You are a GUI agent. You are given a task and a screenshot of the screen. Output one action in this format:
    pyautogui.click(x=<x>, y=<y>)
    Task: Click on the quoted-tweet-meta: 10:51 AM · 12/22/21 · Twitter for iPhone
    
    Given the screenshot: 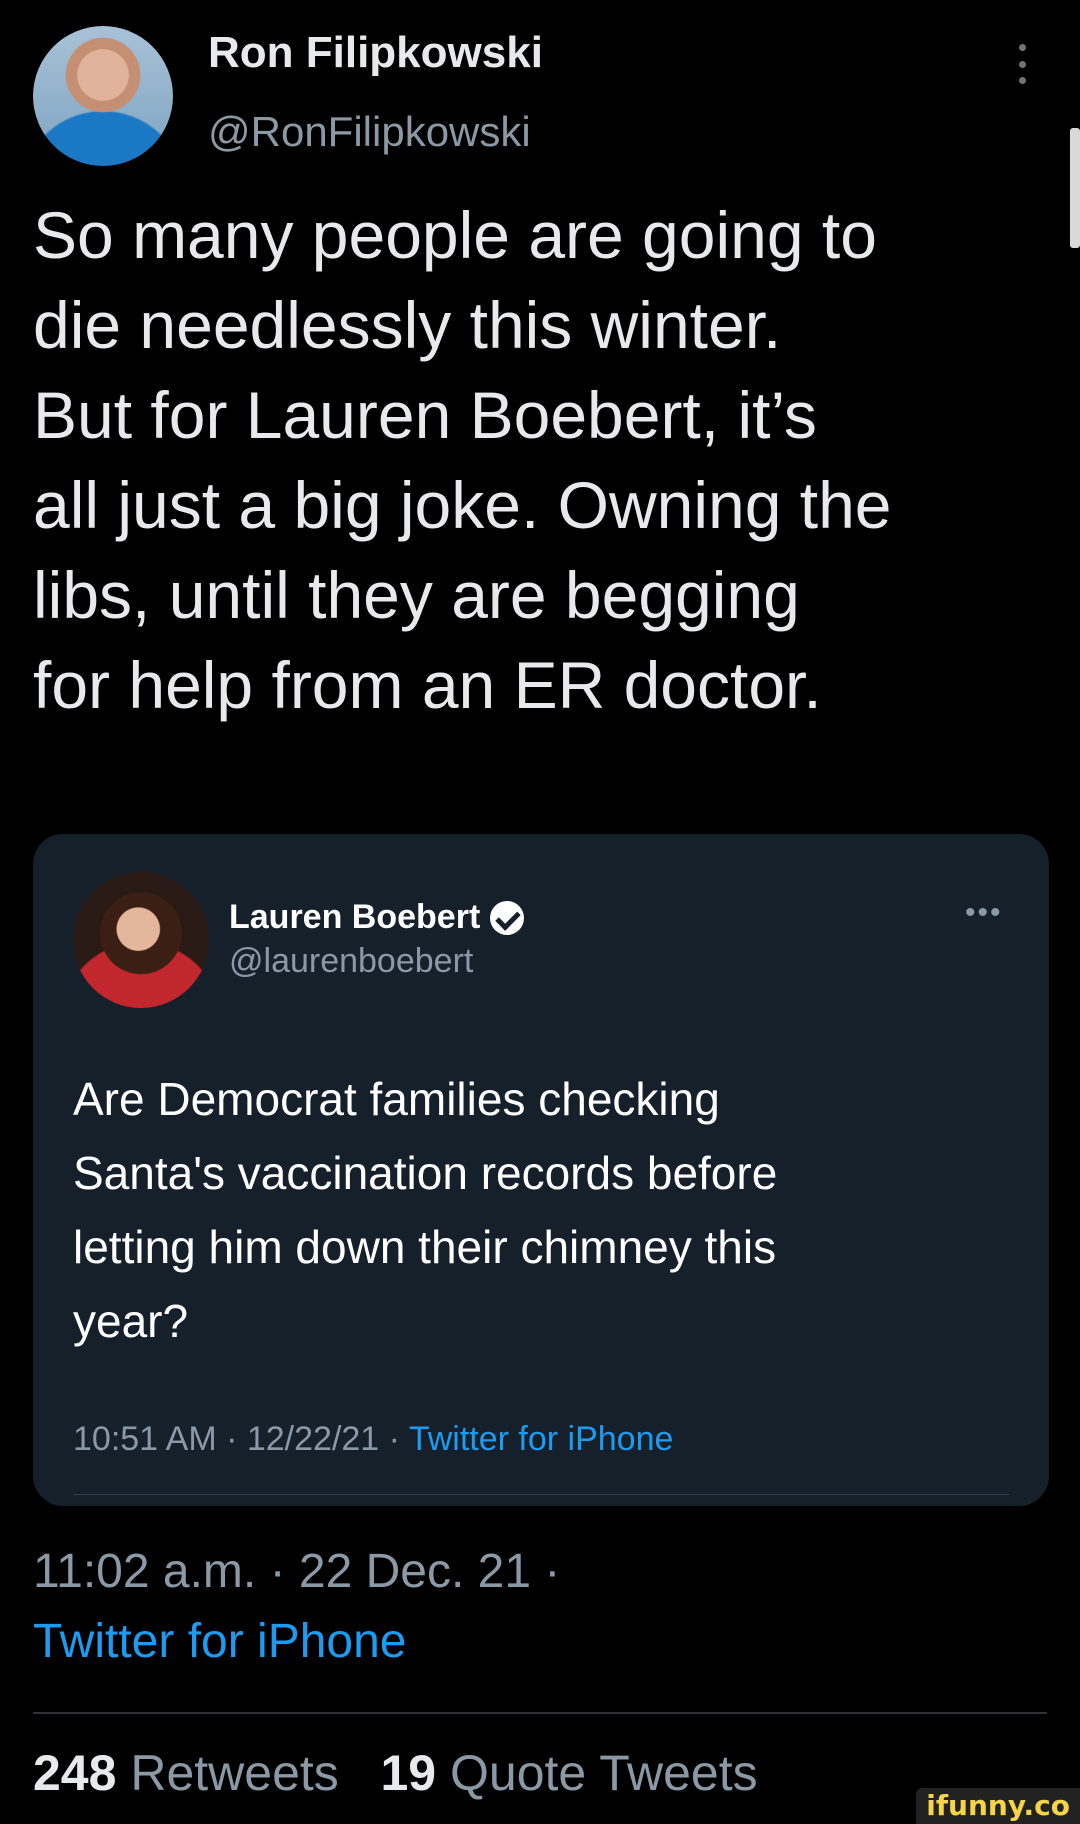 What is the action you would take?
    pyautogui.click(x=373, y=1439)
    